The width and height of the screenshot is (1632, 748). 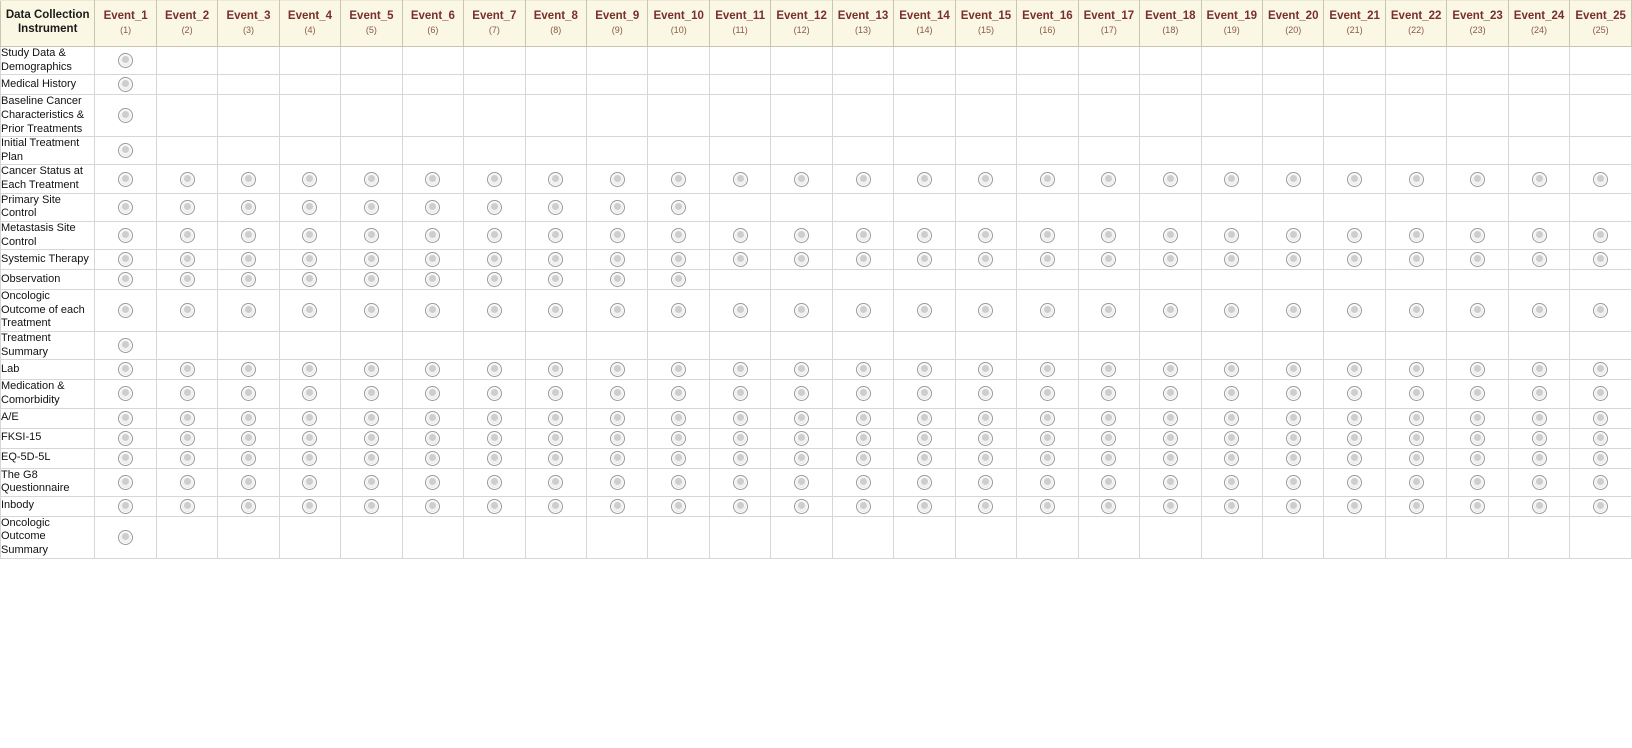 I want to click on designation-cell-e24, so click(x=1539, y=458).